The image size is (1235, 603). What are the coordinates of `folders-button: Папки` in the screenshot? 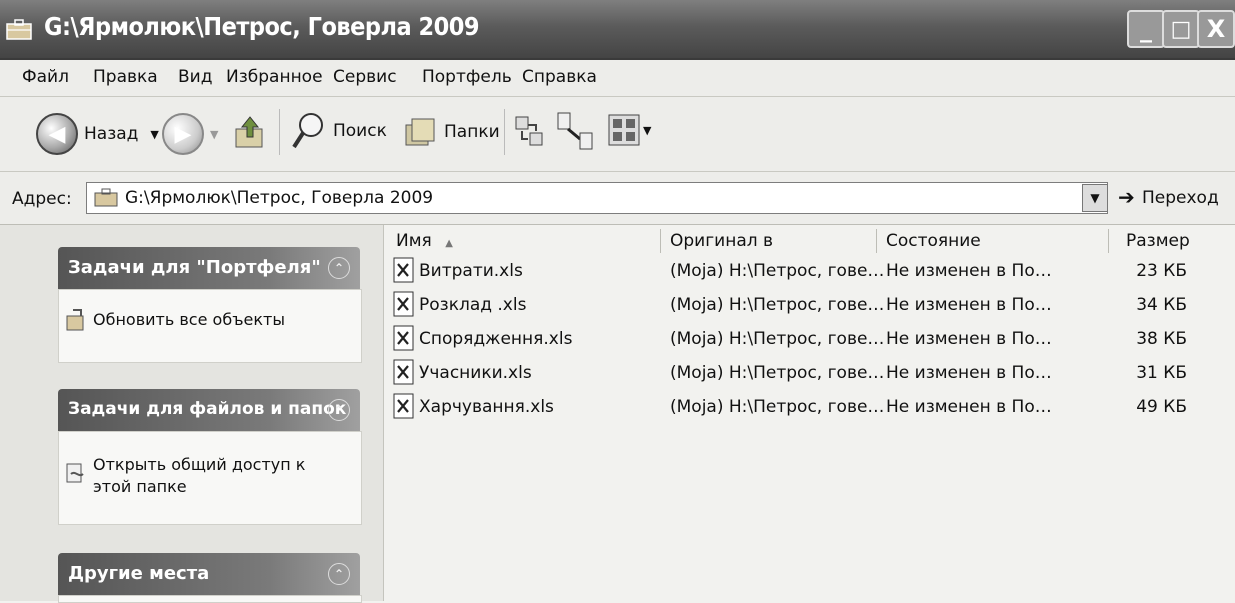 It's located at (451, 132).